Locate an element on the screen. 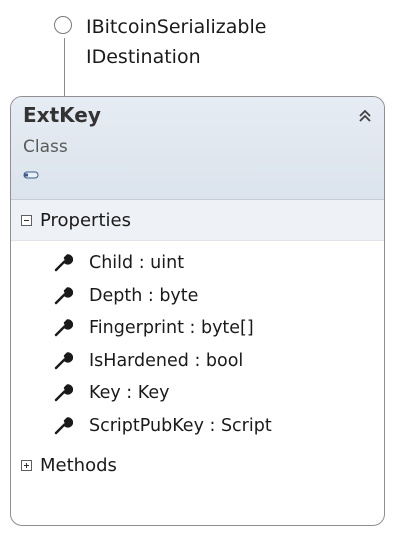  toggle-visibility-icon is located at coordinates (31, 175).